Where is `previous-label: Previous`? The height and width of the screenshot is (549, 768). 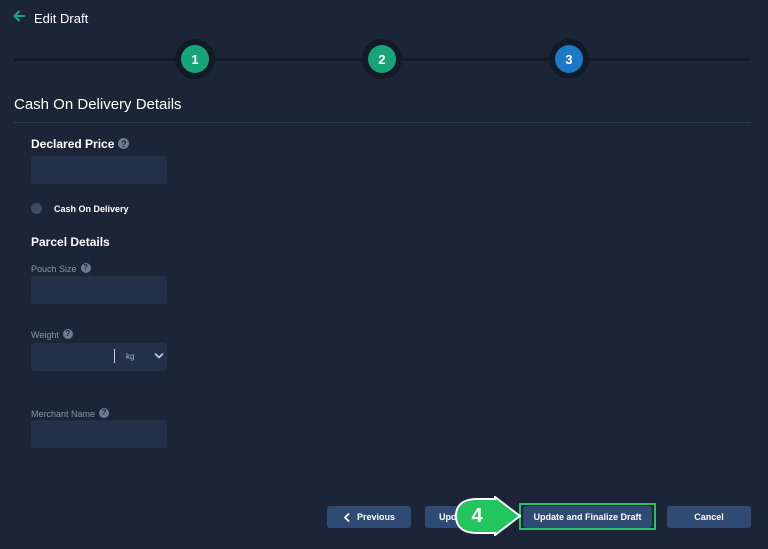
previous-label: Previous is located at coordinates (376, 517).